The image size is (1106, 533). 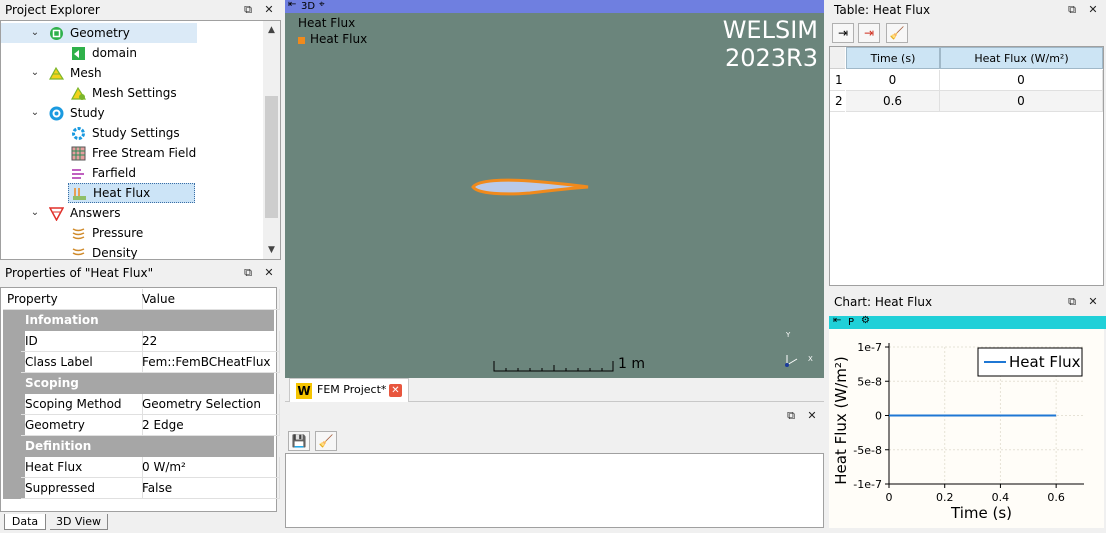 What do you see at coordinates (308, 6) in the screenshot?
I see `viewport-mode-label: 3D` at bounding box center [308, 6].